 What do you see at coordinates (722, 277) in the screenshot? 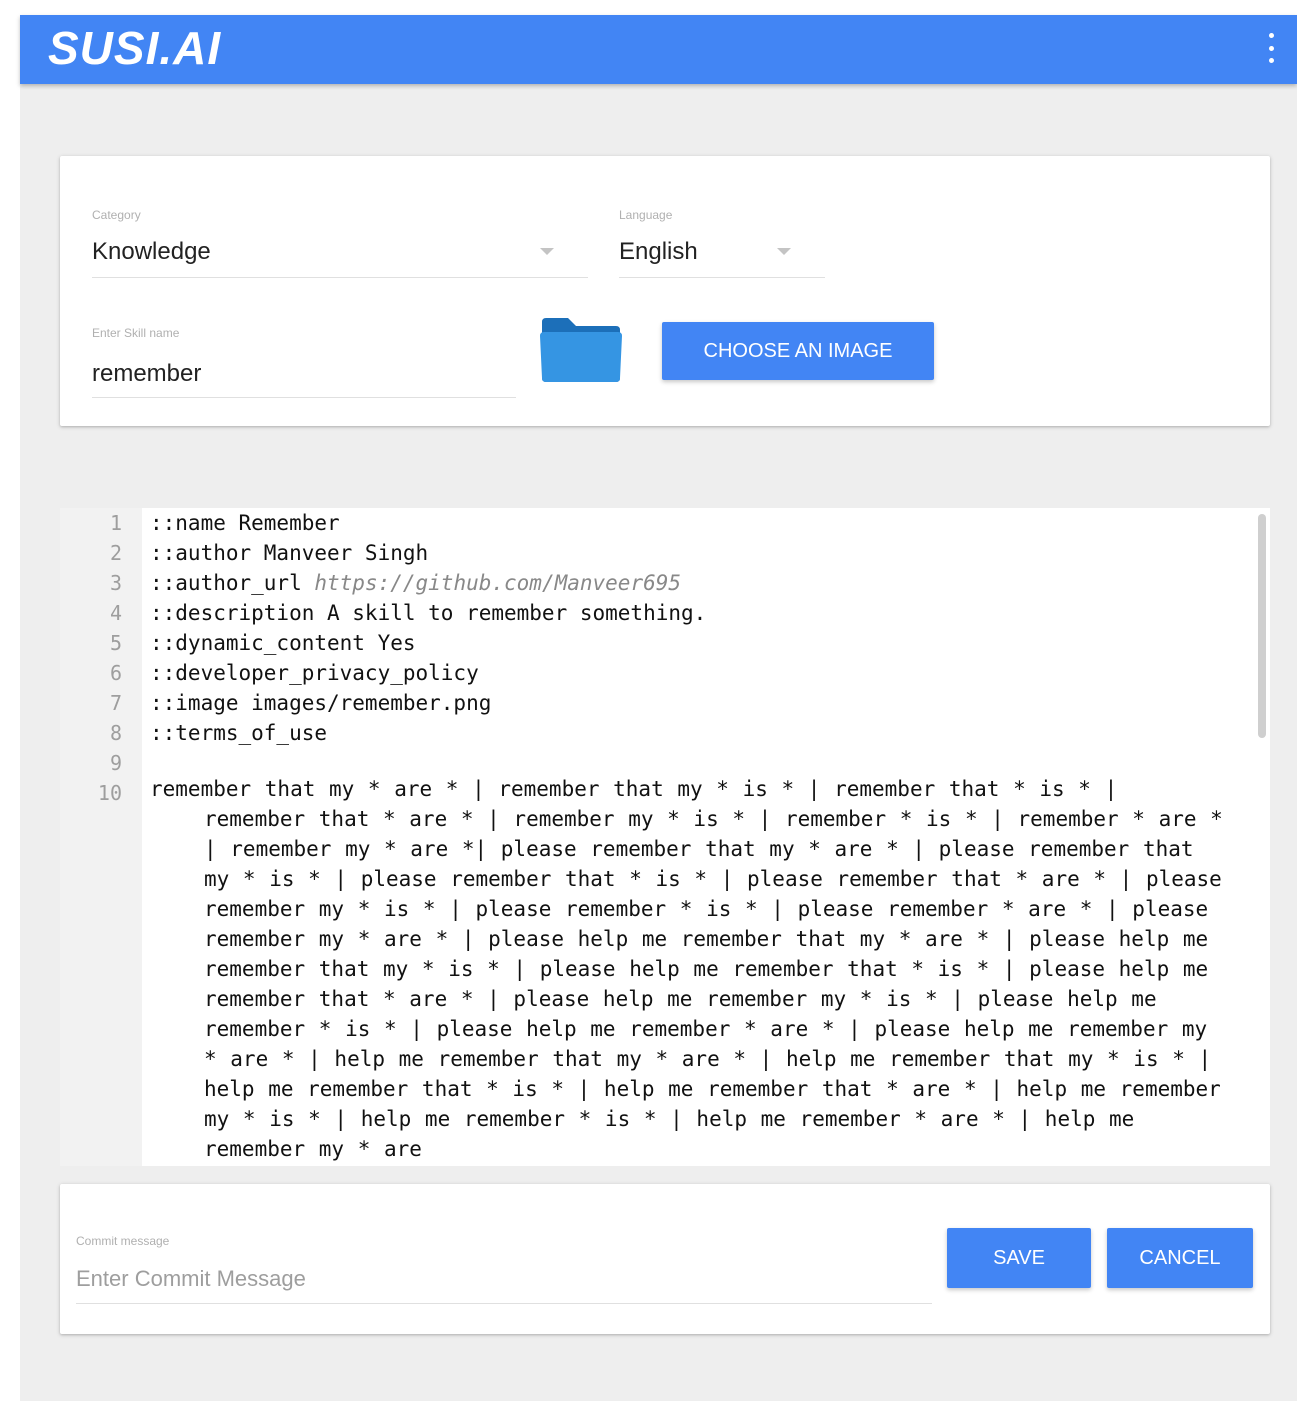
I see `language-underline` at bounding box center [722, 277].